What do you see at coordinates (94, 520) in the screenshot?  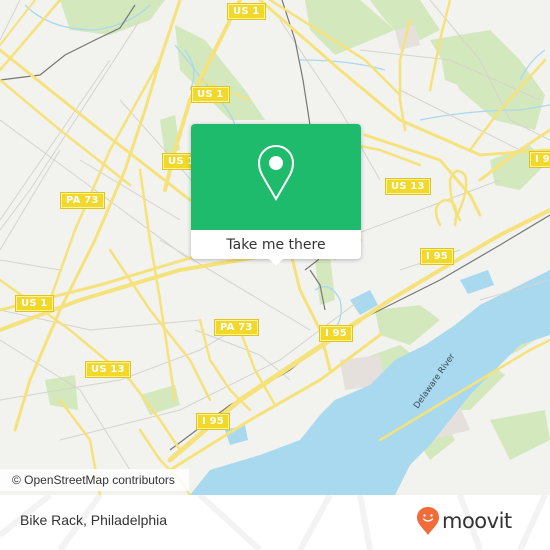 I see `place-name: Bike Rack, Philadelphia` at bounding box center [94, 520].